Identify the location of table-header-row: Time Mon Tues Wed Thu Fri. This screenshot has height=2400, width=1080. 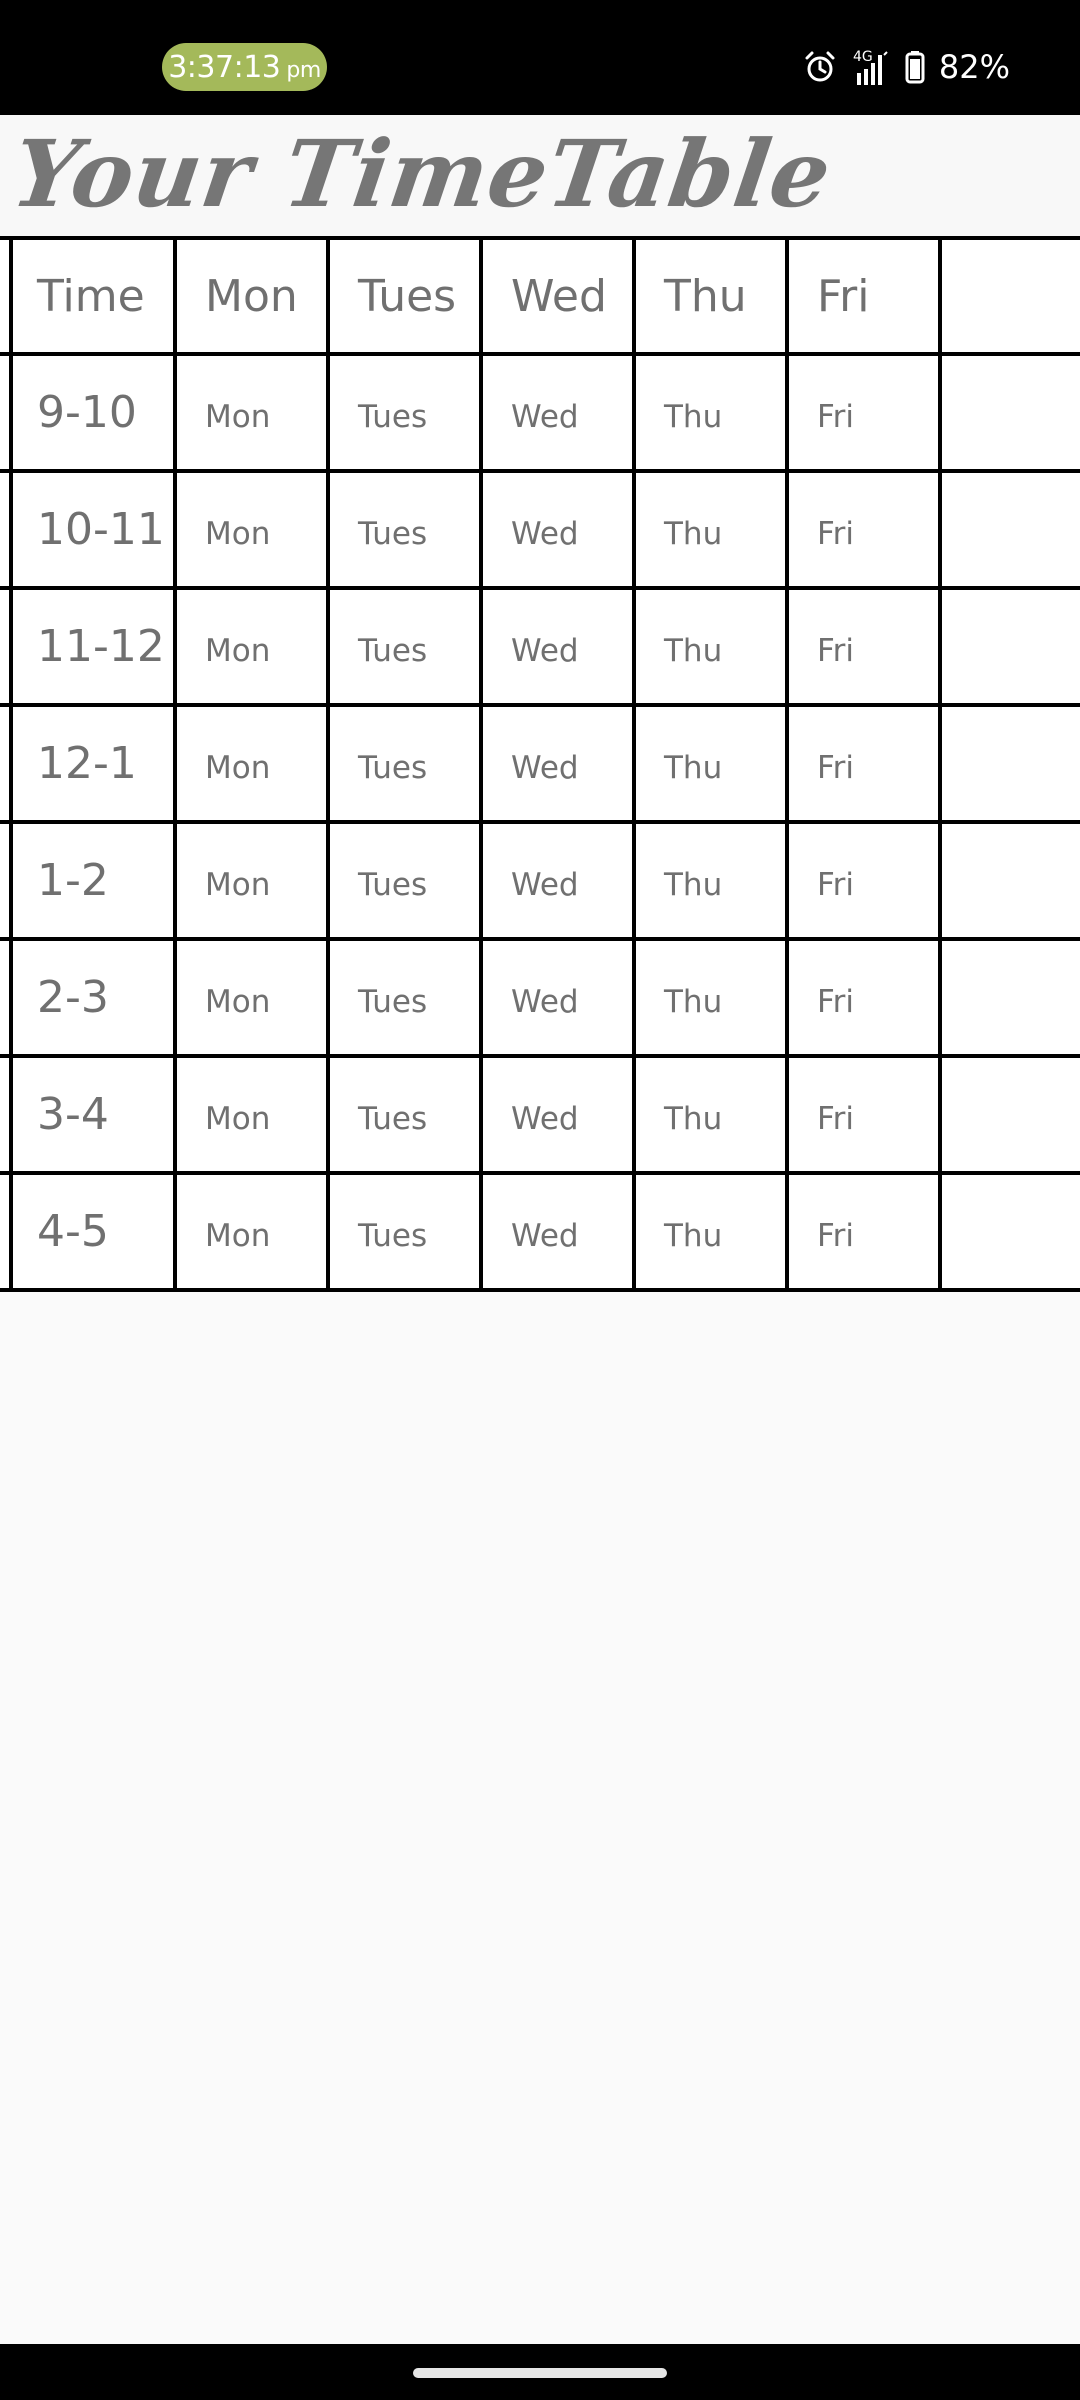
(540, 298).